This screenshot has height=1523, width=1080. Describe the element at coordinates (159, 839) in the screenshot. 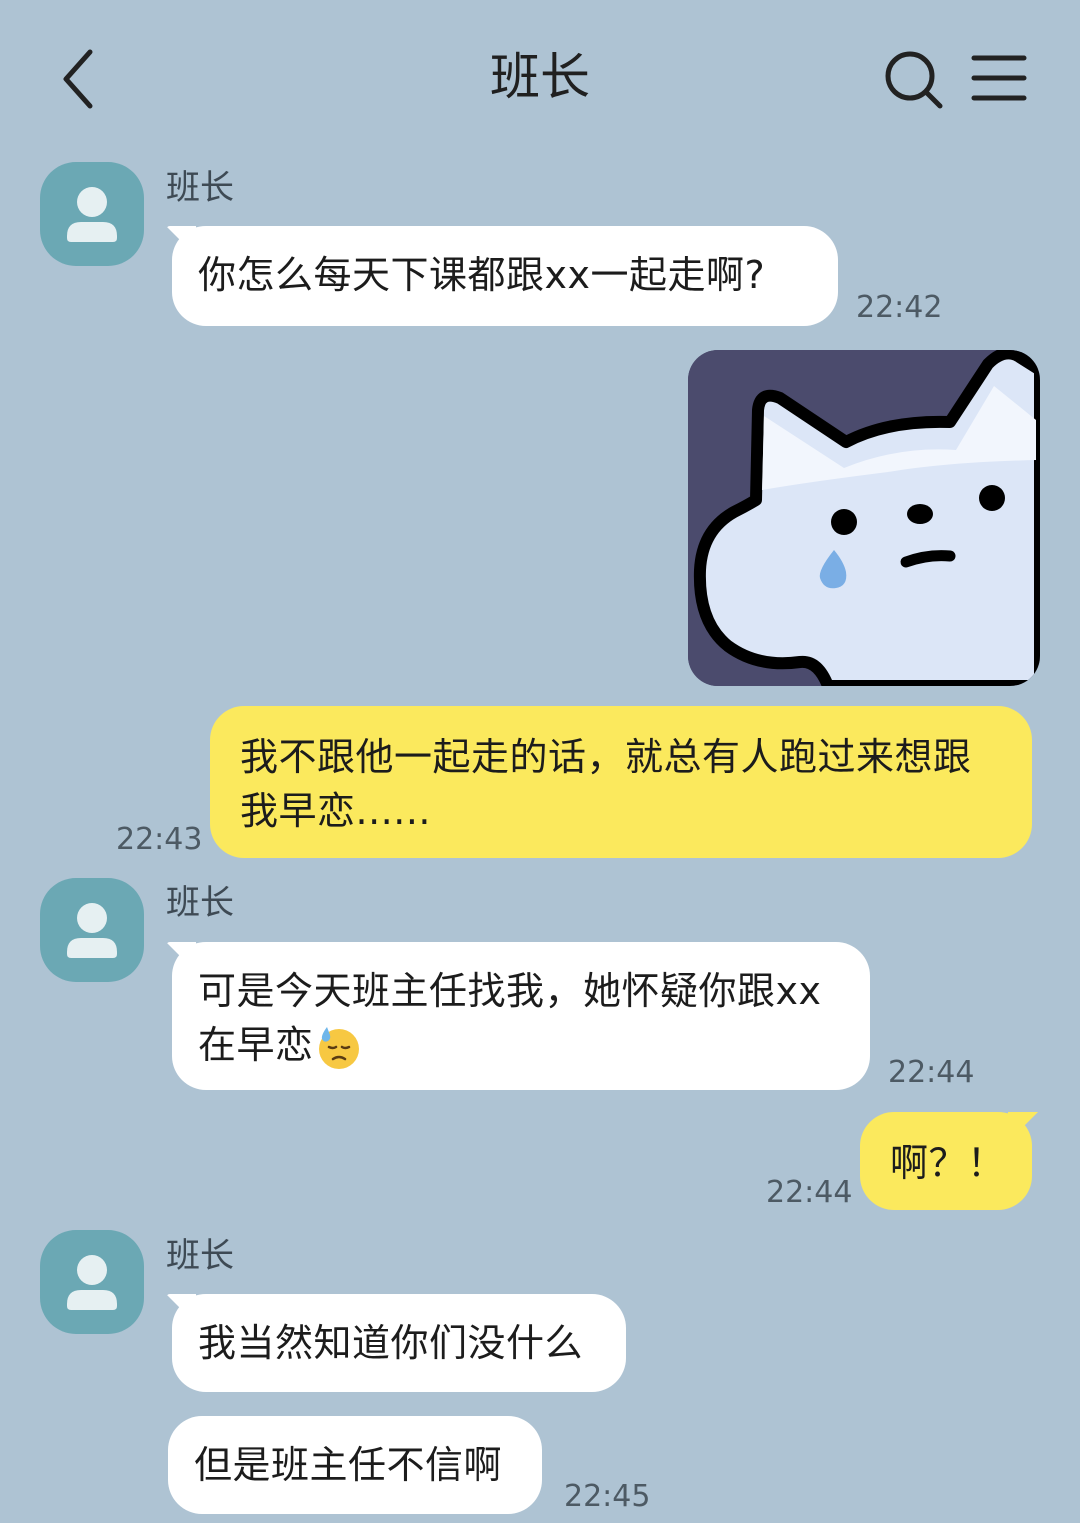

I see `message-time: 22:43` at that location.